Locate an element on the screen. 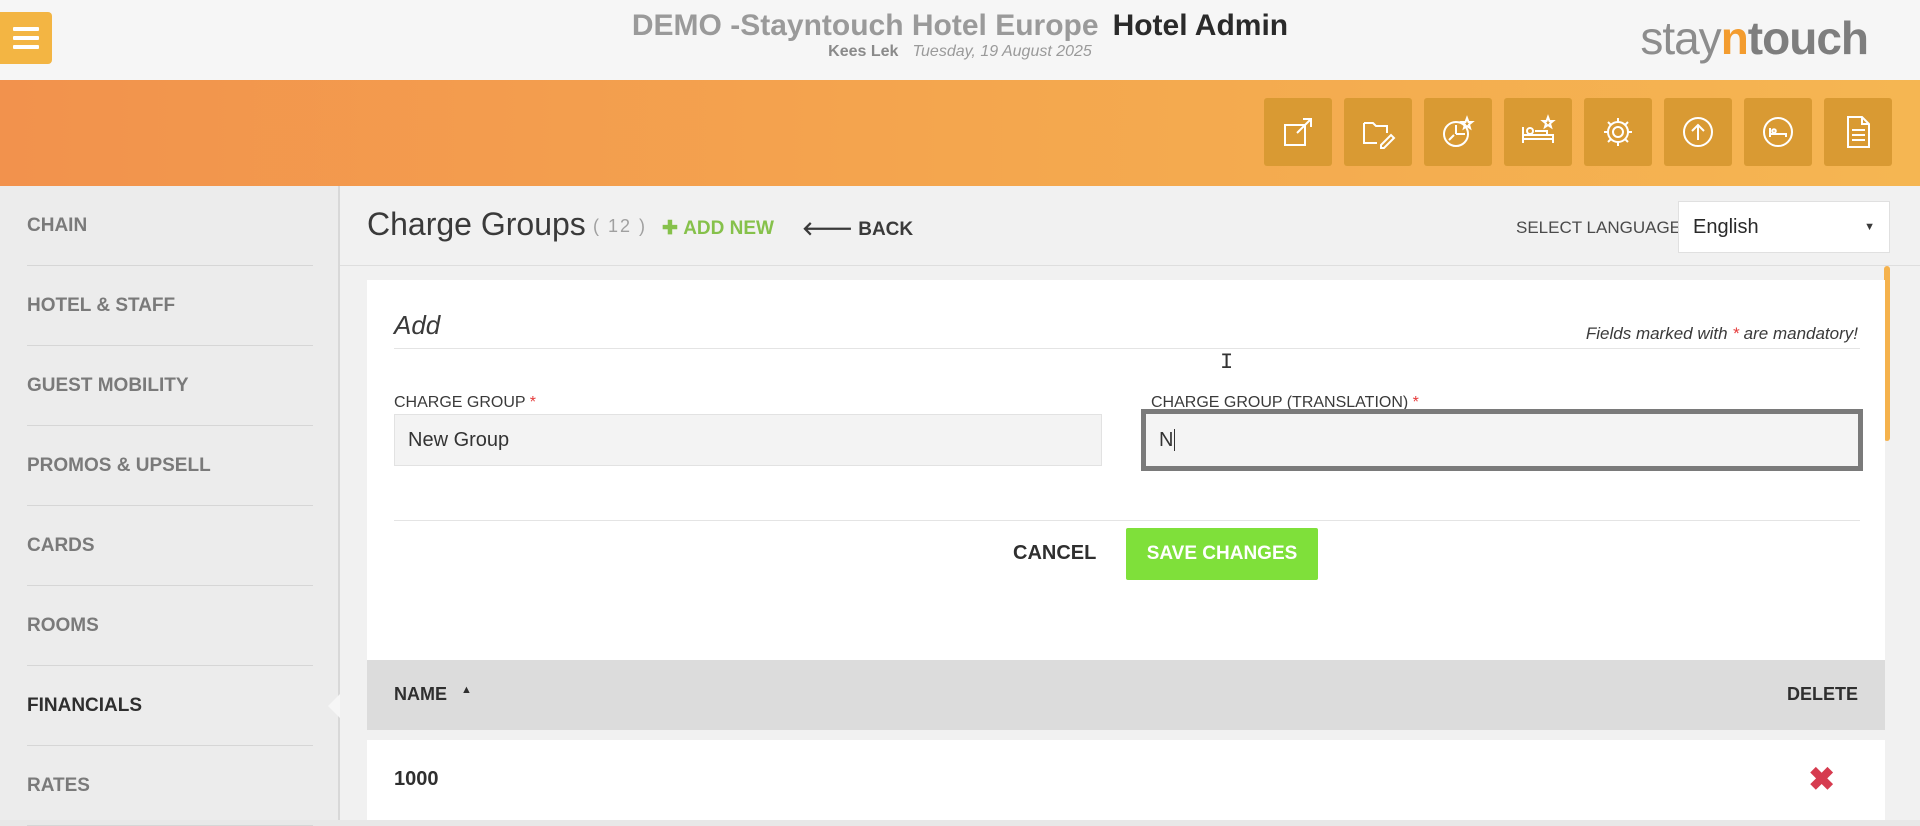 This screenshot has height=826, width=1920. charge-group-value: New Group is located at coordinates (459, 439).